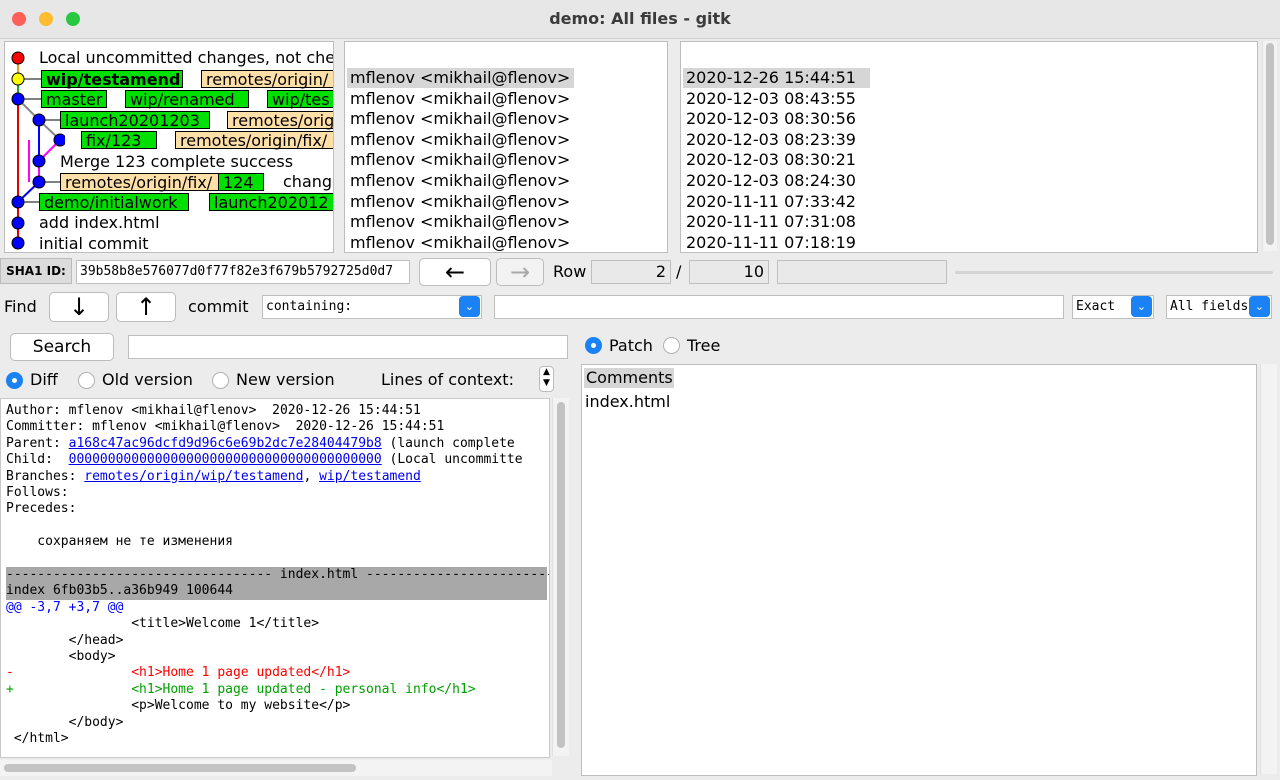  What do you see at coordinates (62, 347) in the screenshot?
I see `search-button: Search` at bounding box center [62, 347].